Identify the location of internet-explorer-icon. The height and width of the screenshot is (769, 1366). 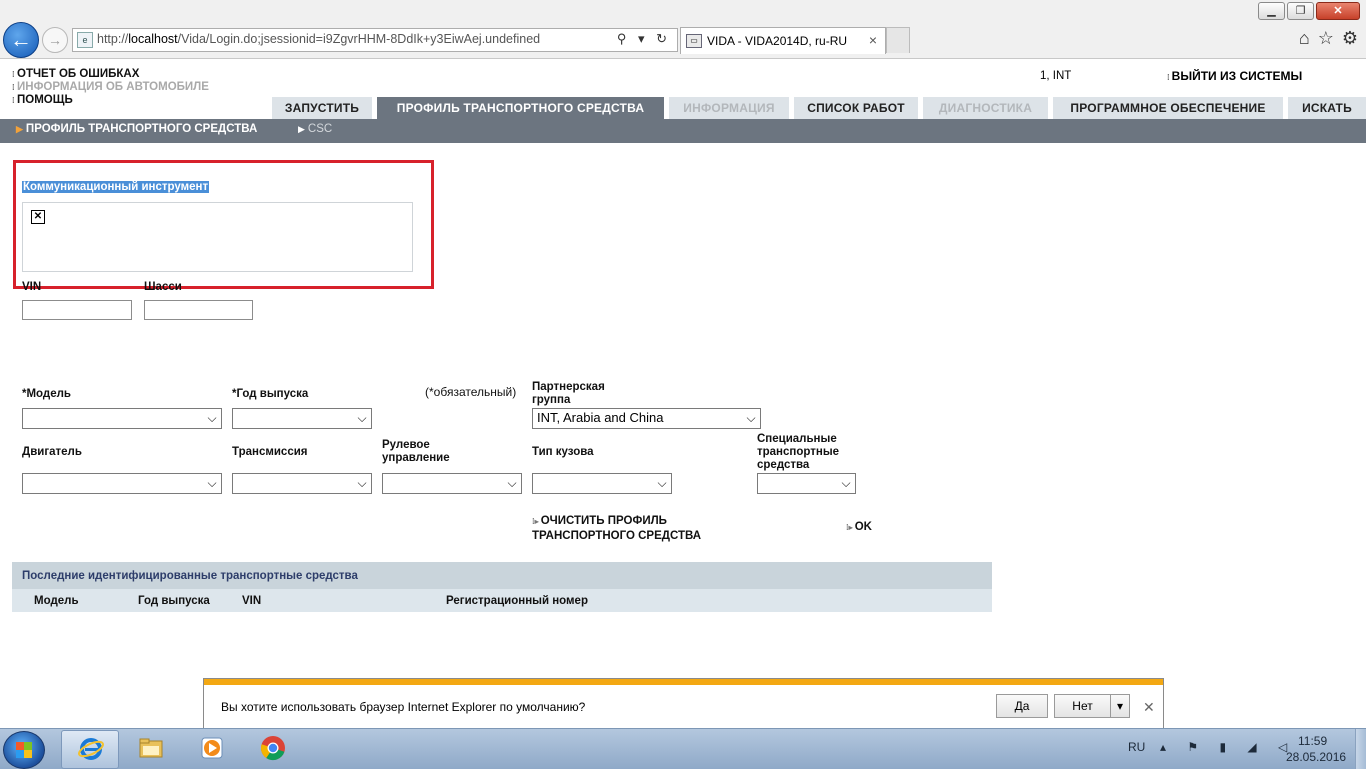
(91, 749).